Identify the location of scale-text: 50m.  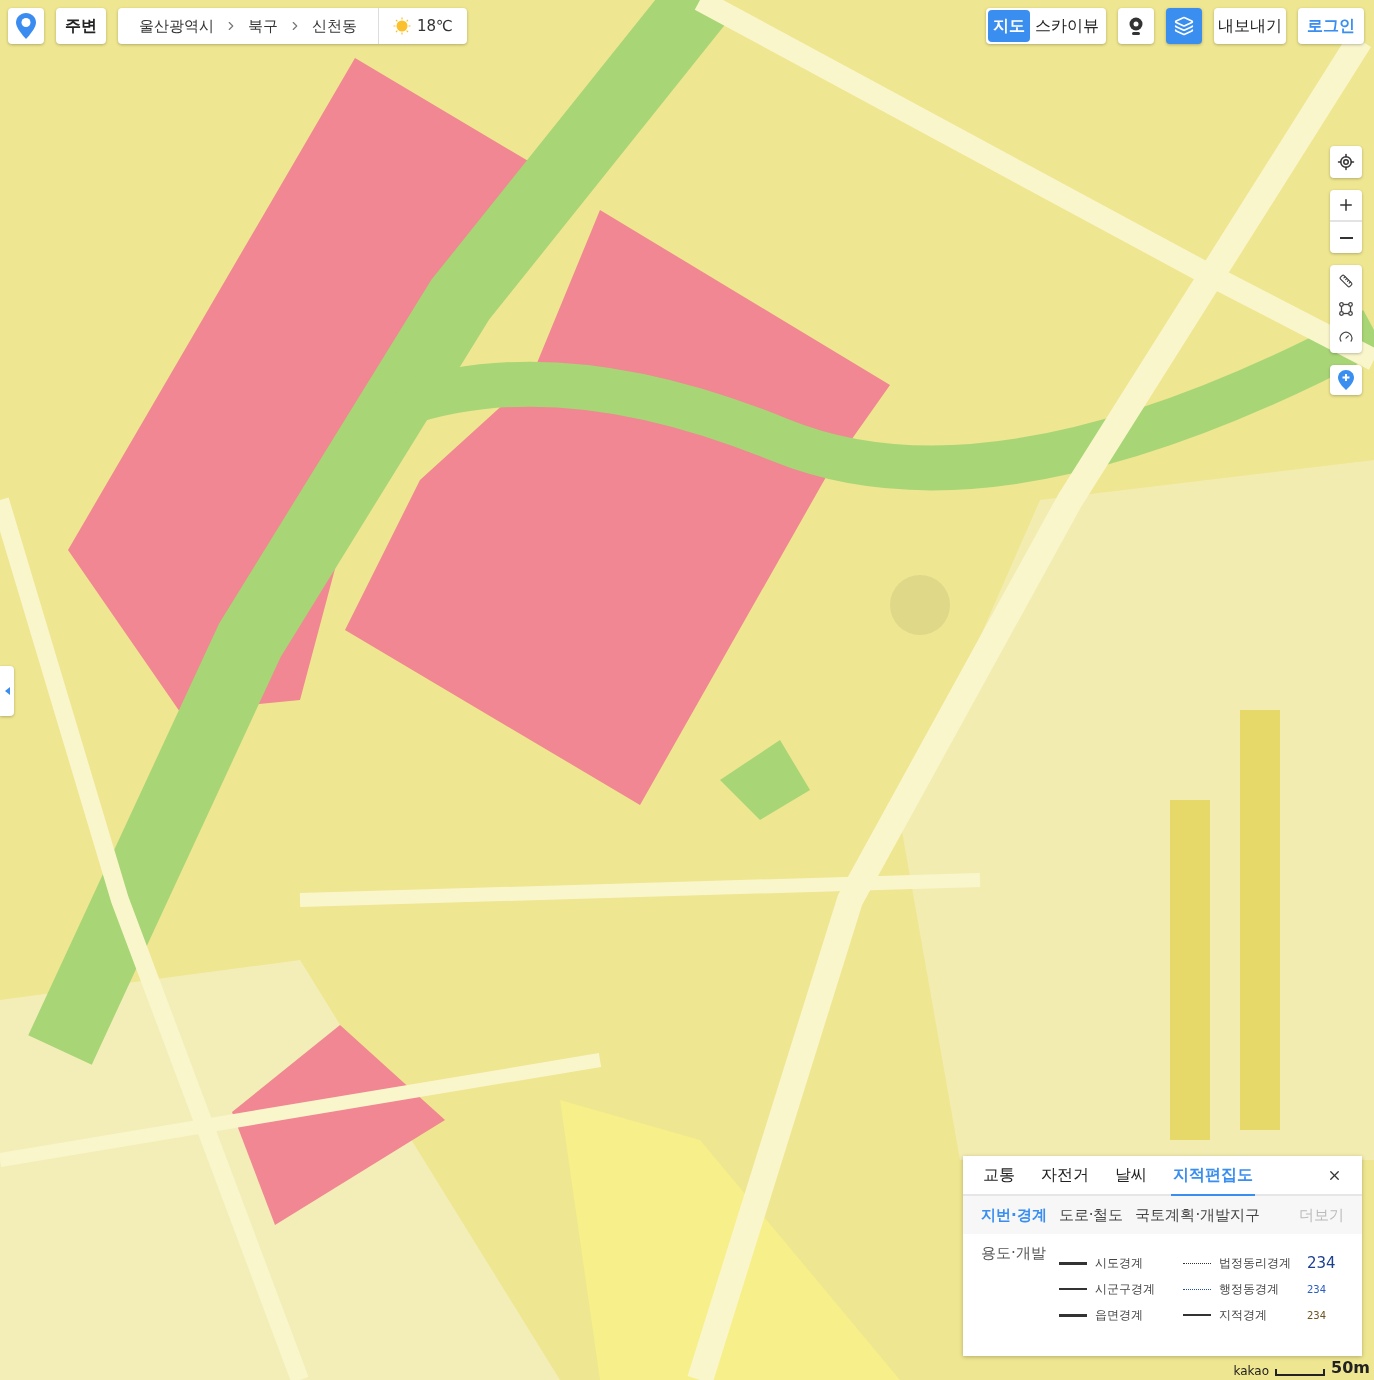
(1350, 1368).